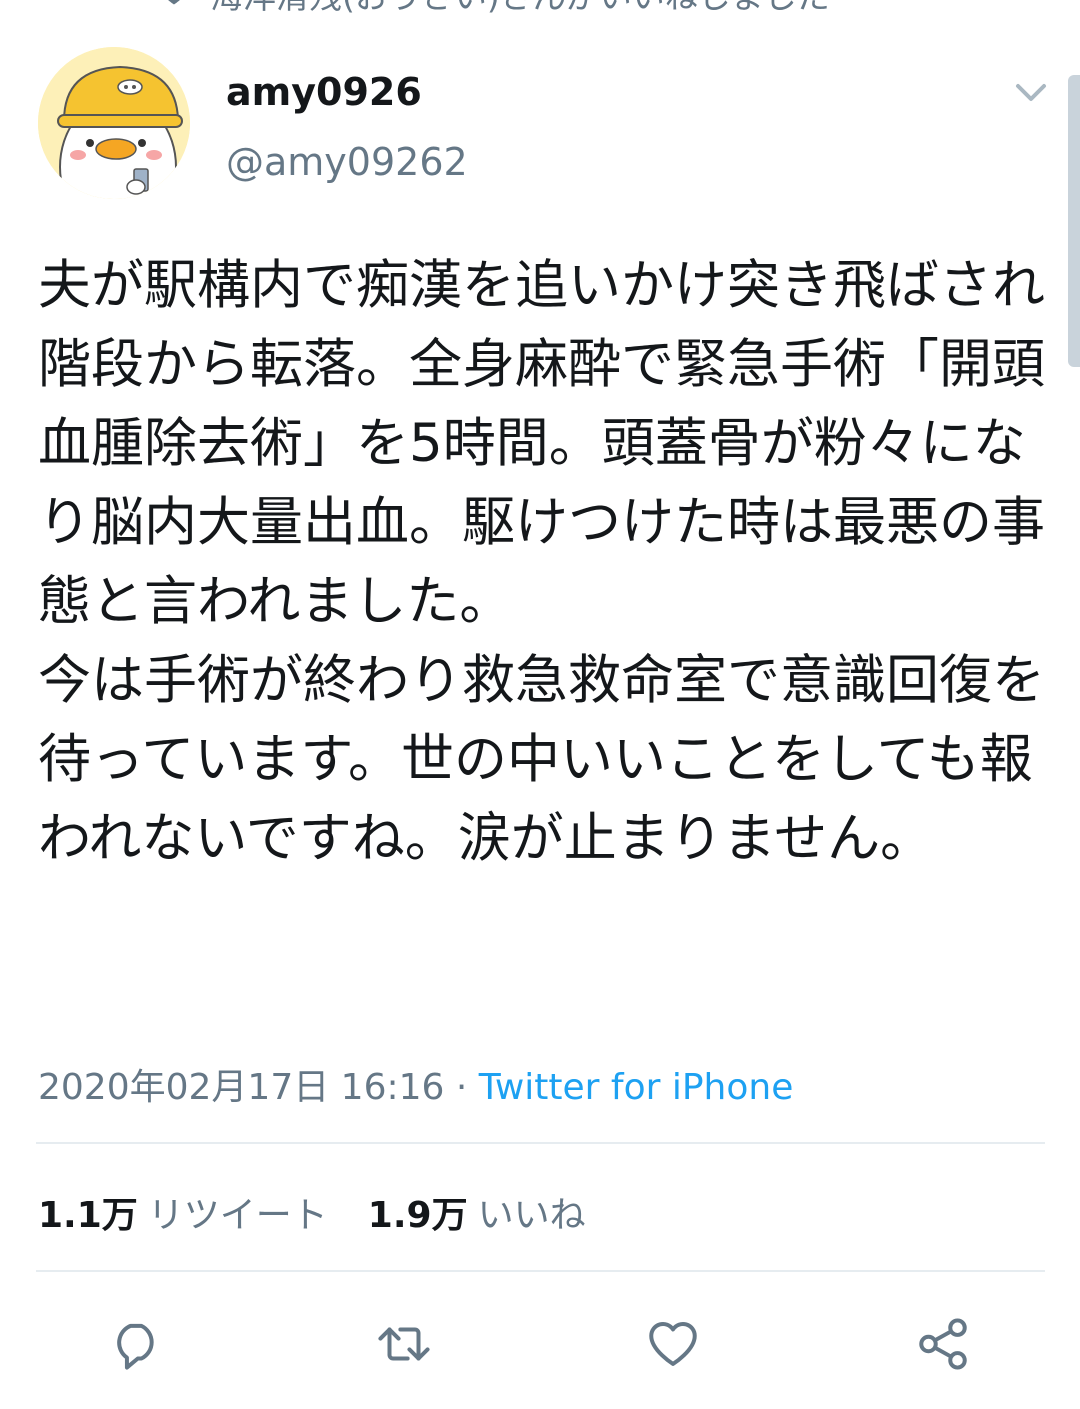 The height and width of the screenshot is (1409, 1080). What do you see at coordinates (241, 1087) in the screenshot?
I see `tweet-timestamp: 2020年02月17日 16:16` at bounding box center [241, 1087].